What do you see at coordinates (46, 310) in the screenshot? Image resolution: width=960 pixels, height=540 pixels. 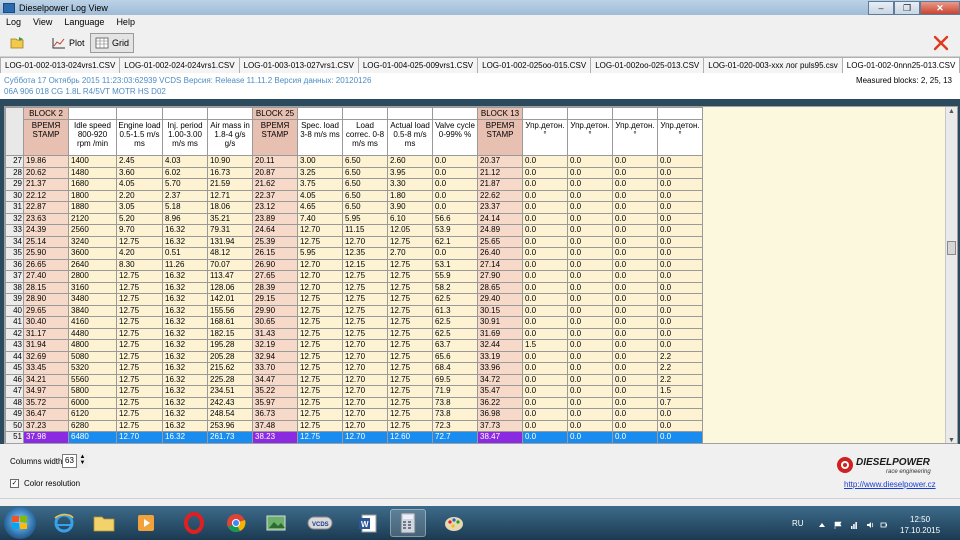 I see `cell: 29.65` at bounding box center [46, 310].